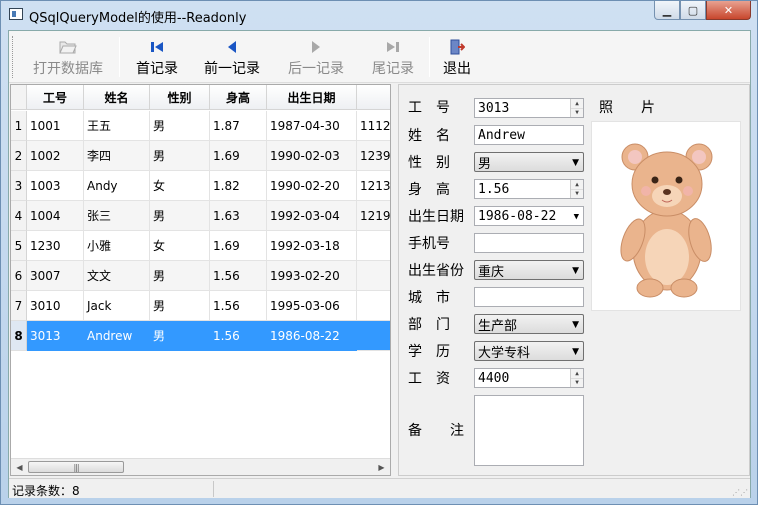 The image size is (758, 505). What do you see at coordinates (117, 97) in the screenshot?
I see `column-header-name: 姓名` at bounding box center [117, 97].